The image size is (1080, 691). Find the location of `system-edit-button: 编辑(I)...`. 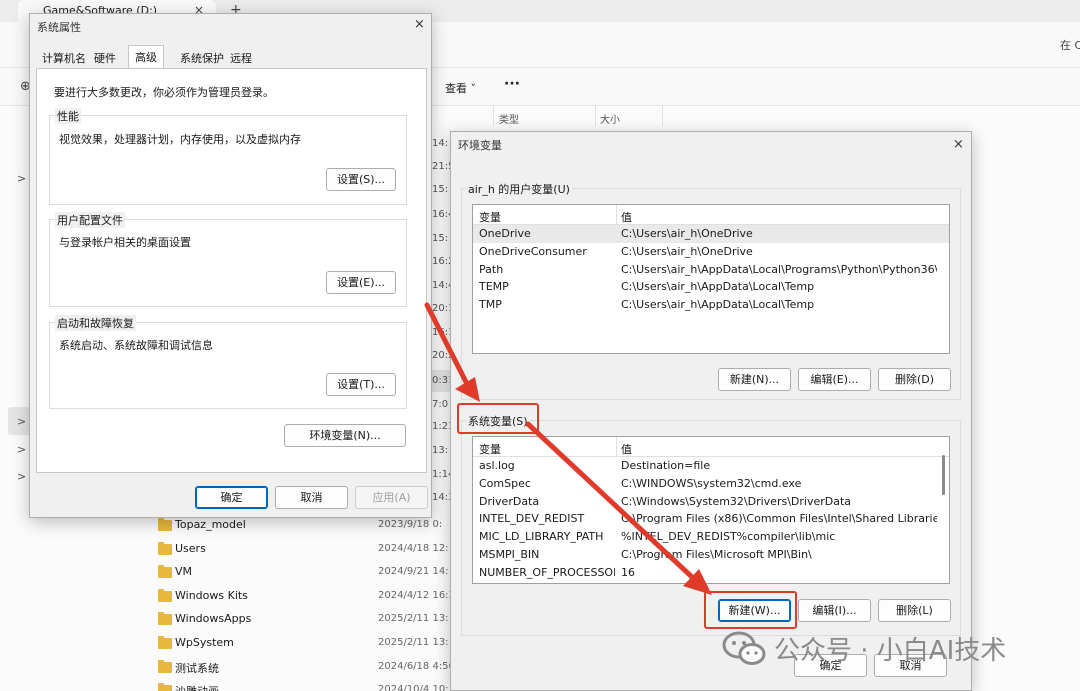

system-edit-button: 编辑(I)... is located at coordinates (834, 610).